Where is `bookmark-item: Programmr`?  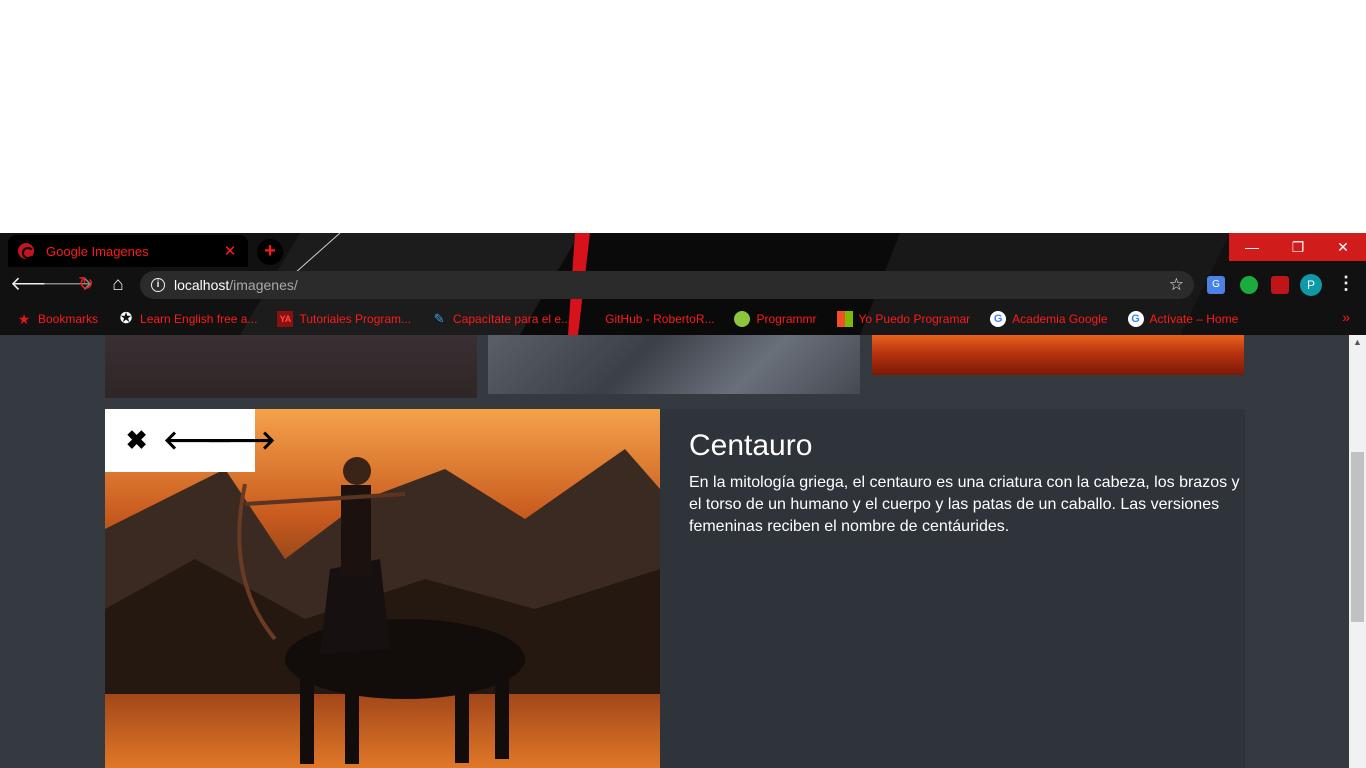 bookmark-item: Programmr is located at coordinates (775, 319).